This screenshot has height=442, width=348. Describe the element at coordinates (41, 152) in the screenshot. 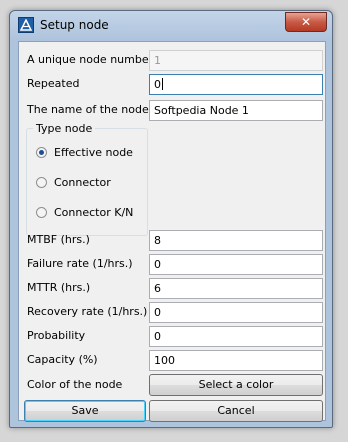

I see `radio-checked-icon` at that location.